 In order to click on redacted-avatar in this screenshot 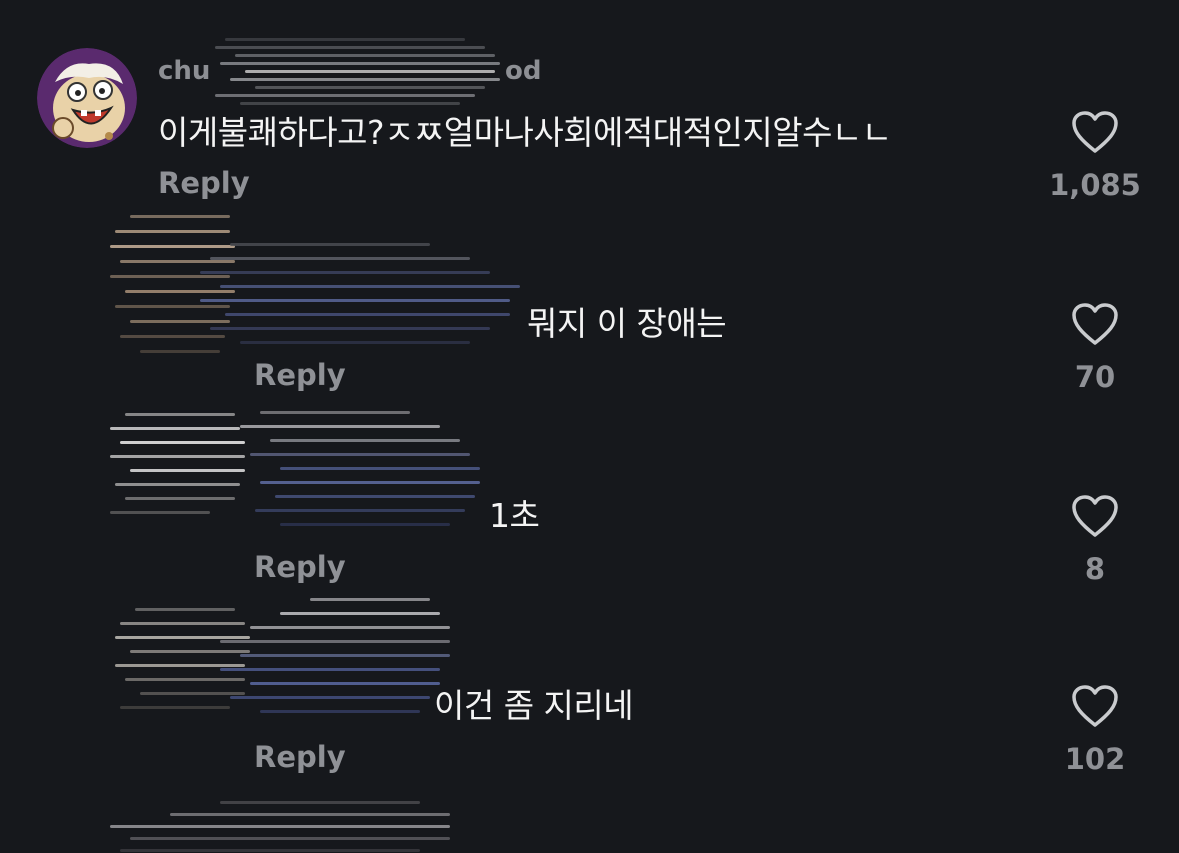, I will do `click(180, 462)`.